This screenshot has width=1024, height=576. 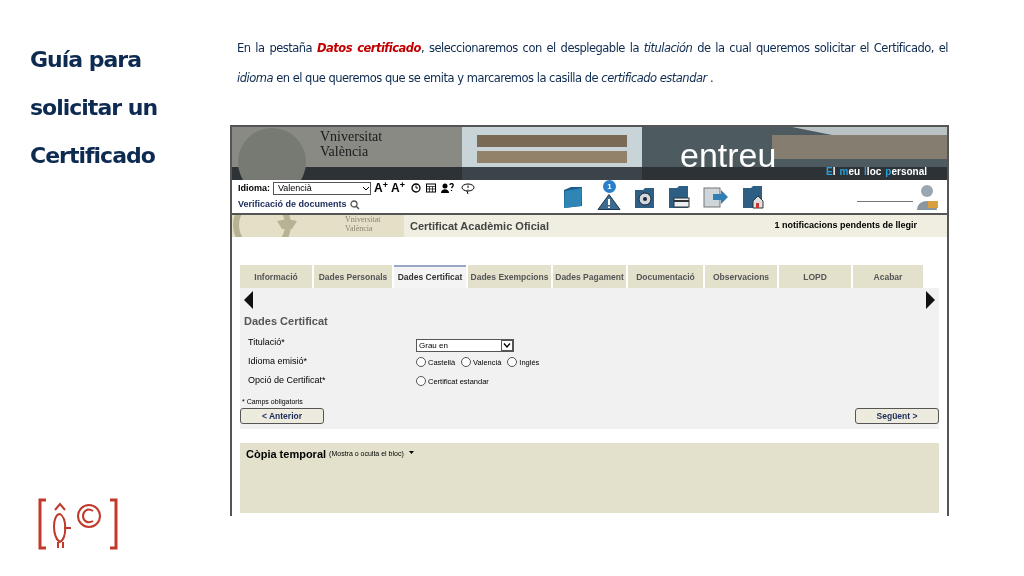 I want to click on field-label: Idioma emisió*, so click(x=278, y=361).